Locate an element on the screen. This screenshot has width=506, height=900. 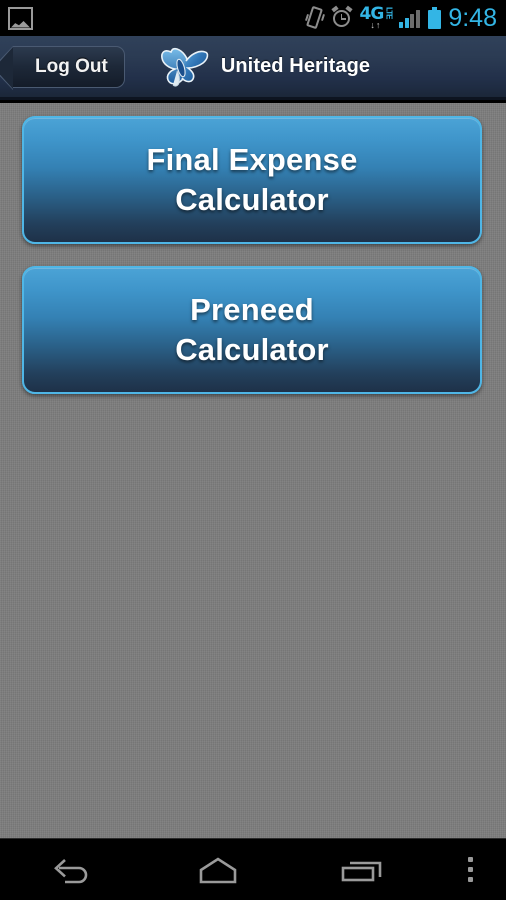
logout-button-label: Log Out is located at coordinates (71, 66).